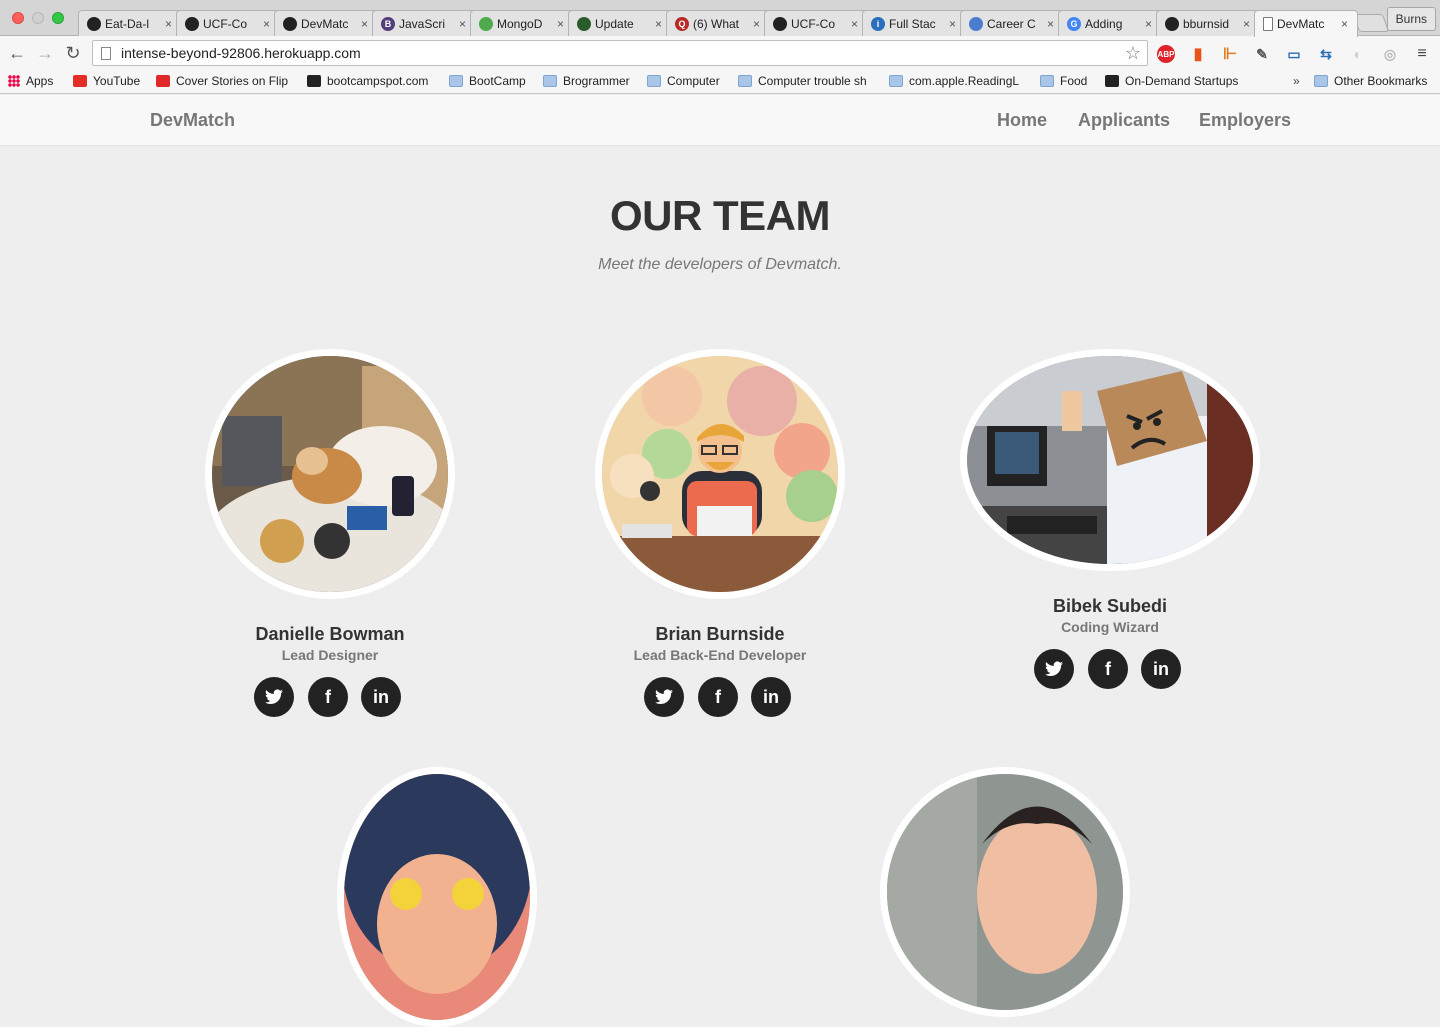 The height and width of the screenshot is (1027, 1440). I want to click on bootstrap-icon: B, so click(388, 23).